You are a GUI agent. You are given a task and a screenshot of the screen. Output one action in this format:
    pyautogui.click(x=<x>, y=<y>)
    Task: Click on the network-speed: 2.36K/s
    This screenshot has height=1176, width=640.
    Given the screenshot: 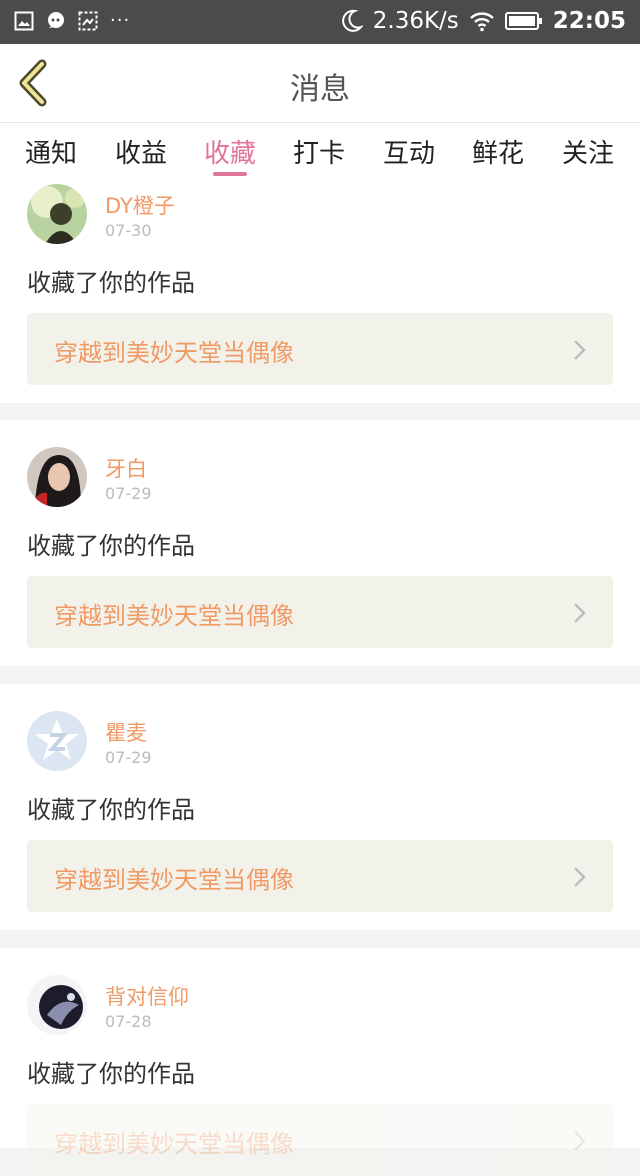 What is the action you would take?
    pyautogui.click(x=415, y=21)
    